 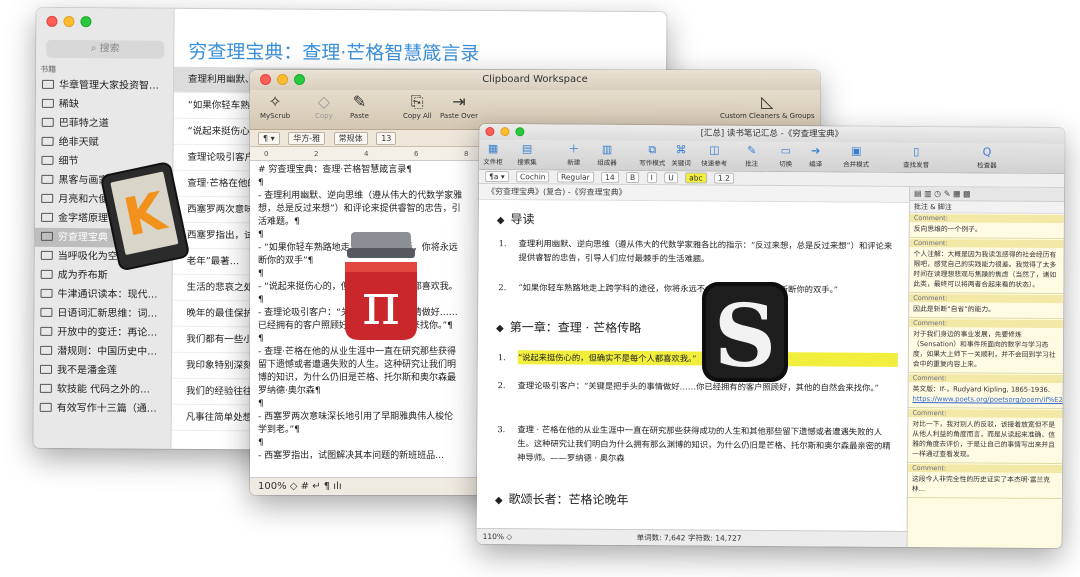 What do you see at coordinates (767, 106) in the screenshot?
I see `custom-cleaners-button: ◺ Custom Cleaners & Groups` at bounding box center [767, 106].